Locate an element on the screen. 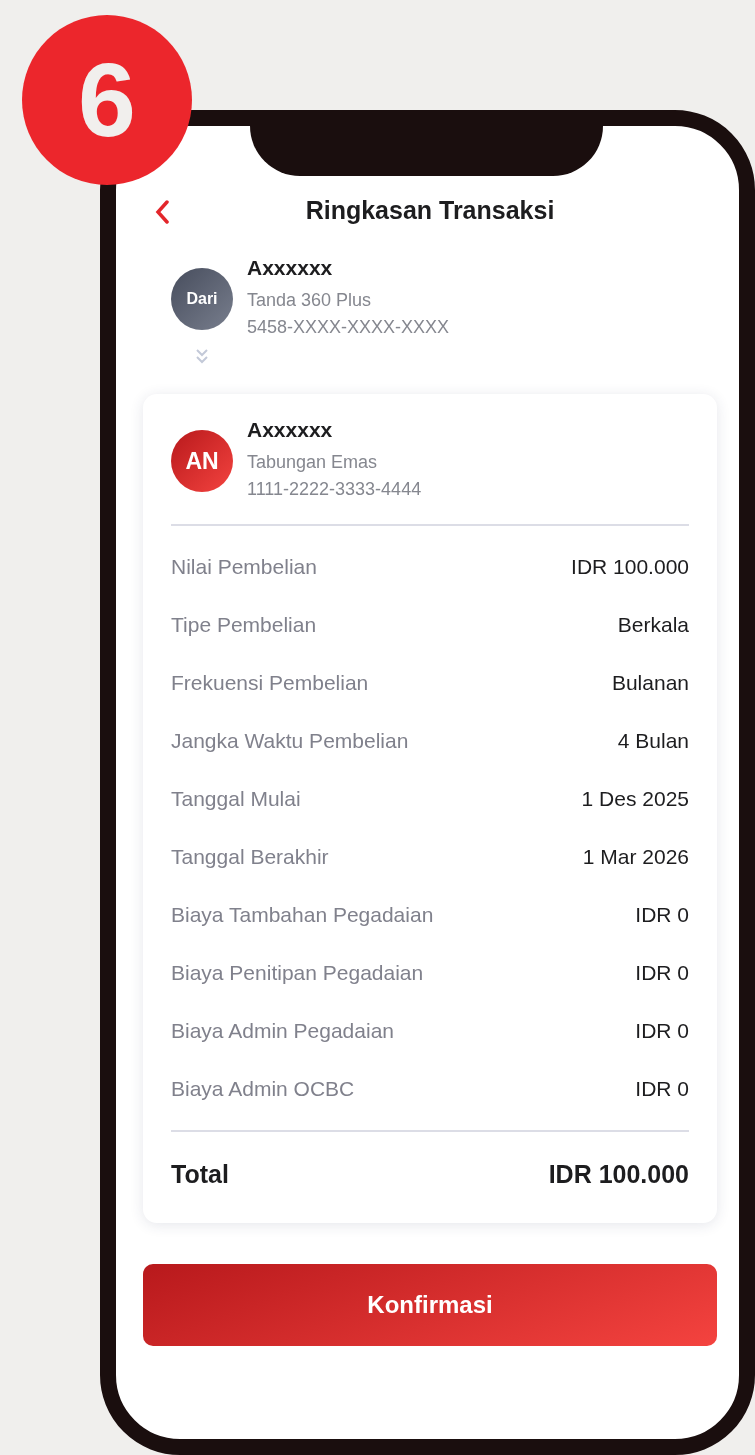 The image size is (755, 1455). detail-label: Jangka Waktu Pembelian is located at coordinates (290, 741).